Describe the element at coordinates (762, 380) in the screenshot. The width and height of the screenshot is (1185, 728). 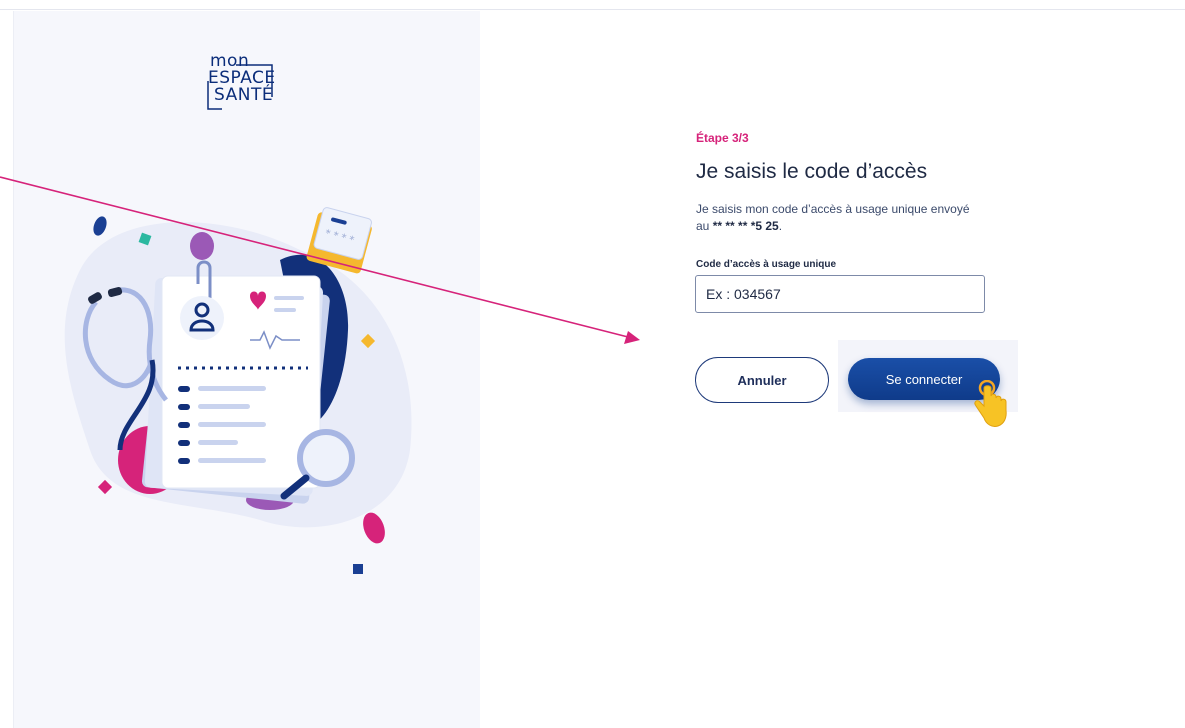
I see `cancel-button: Annuler` at that location.